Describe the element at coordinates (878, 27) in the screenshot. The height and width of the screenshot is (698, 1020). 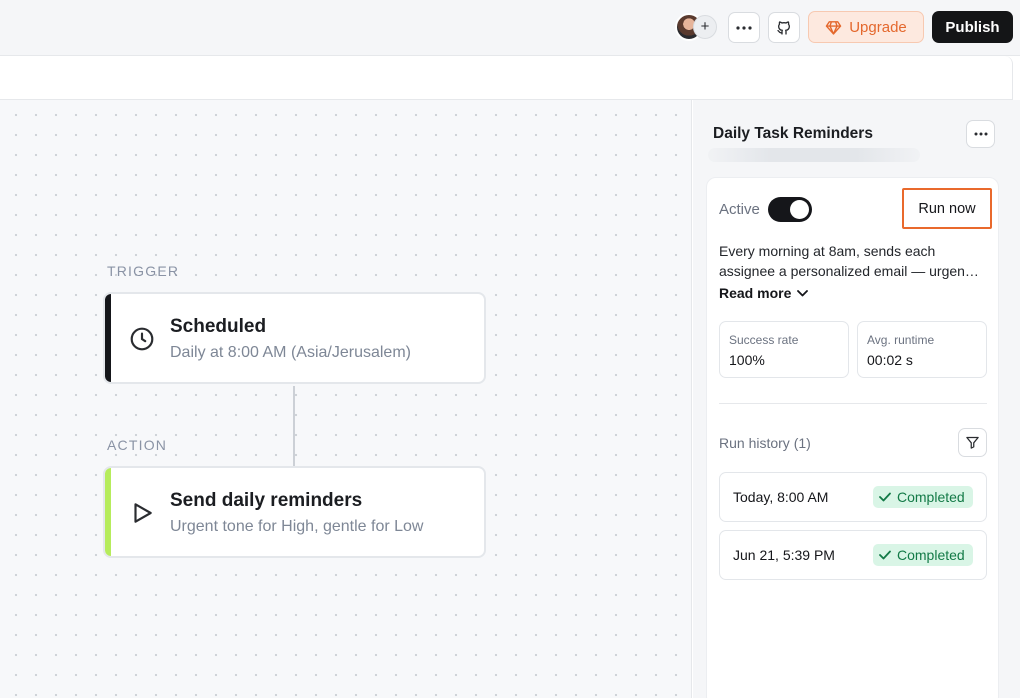
I see `upgrade-label: Upgrade` at that location.